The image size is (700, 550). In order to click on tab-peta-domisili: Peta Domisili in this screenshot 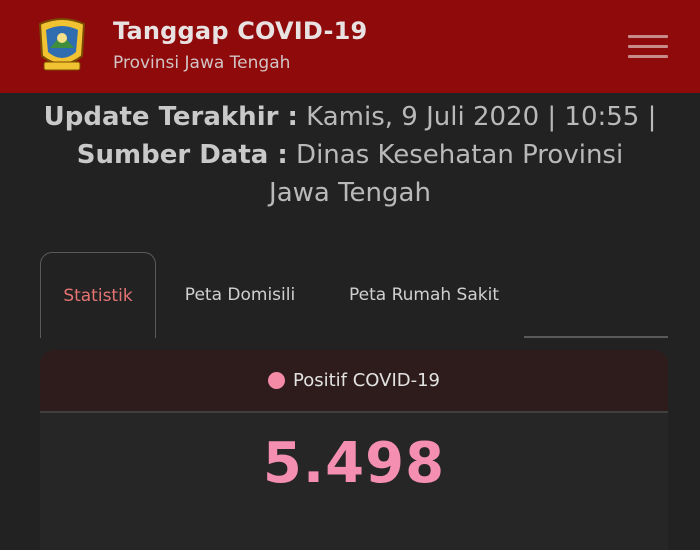, I will do `click(240, 295)`.